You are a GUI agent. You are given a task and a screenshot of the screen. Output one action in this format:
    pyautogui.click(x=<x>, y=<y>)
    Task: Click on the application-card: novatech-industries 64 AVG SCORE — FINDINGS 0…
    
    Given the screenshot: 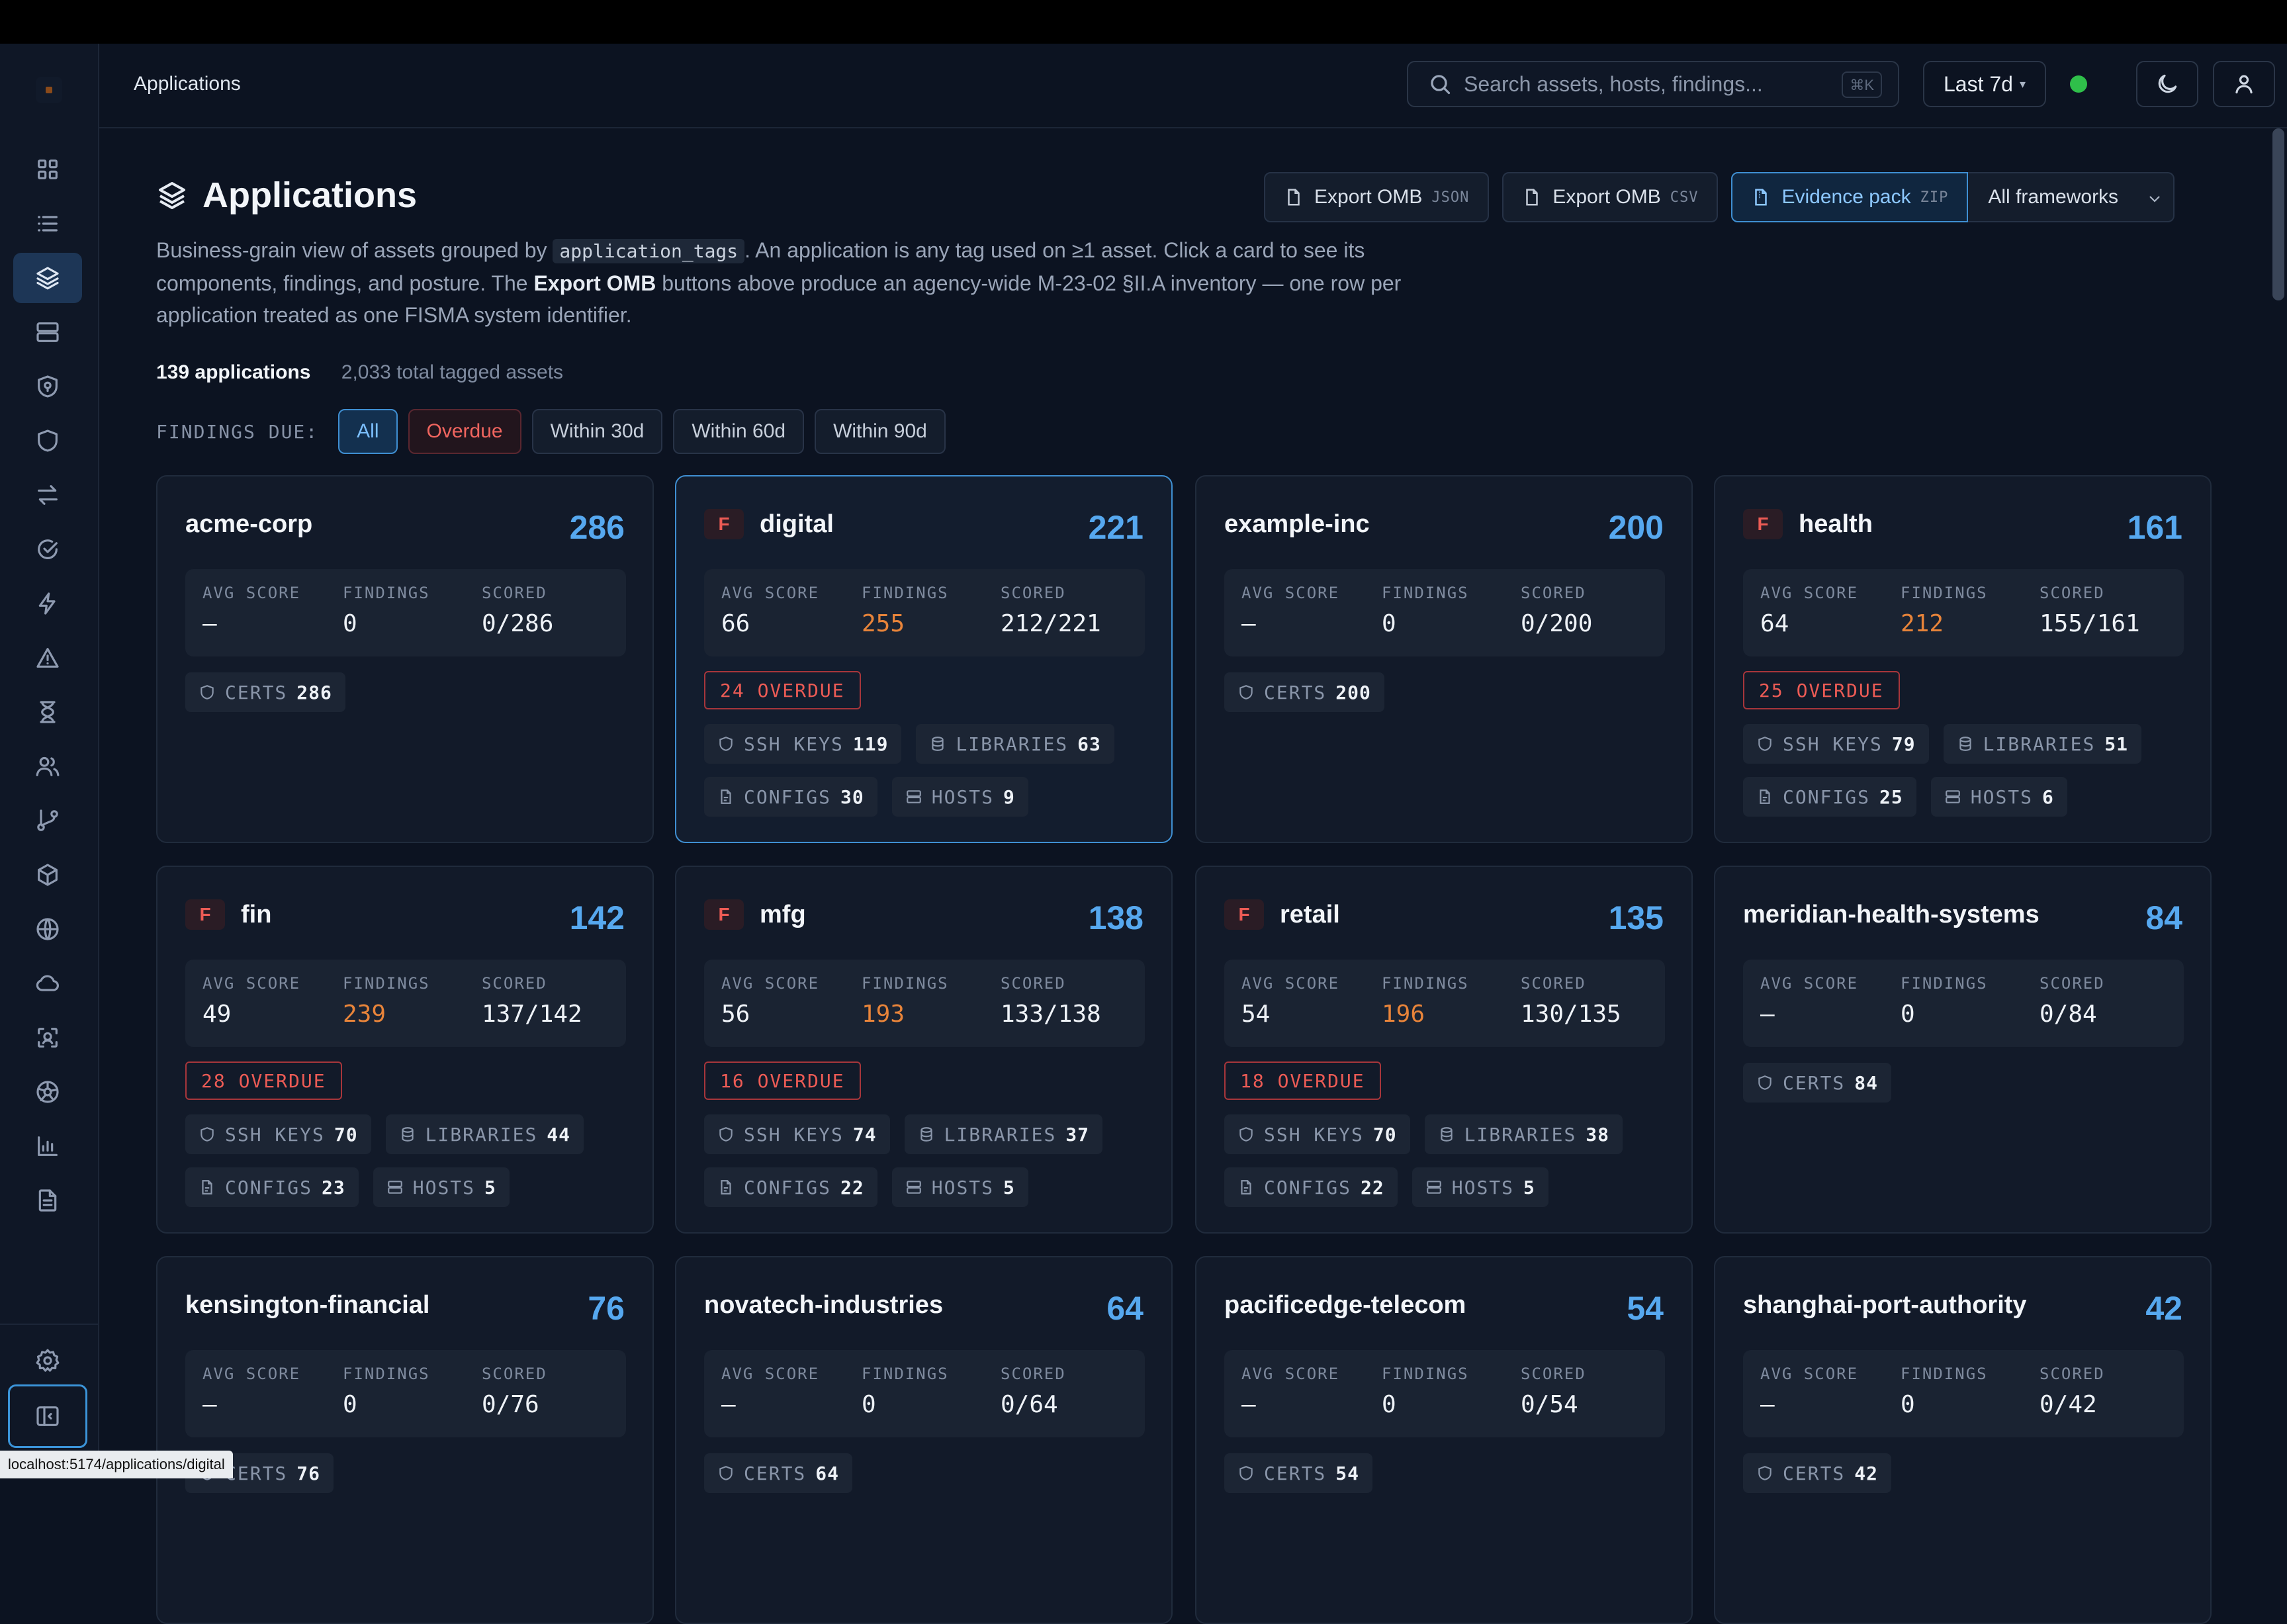 What is the action you would take?
    pyautogui.click(x=924, y=1440)
    